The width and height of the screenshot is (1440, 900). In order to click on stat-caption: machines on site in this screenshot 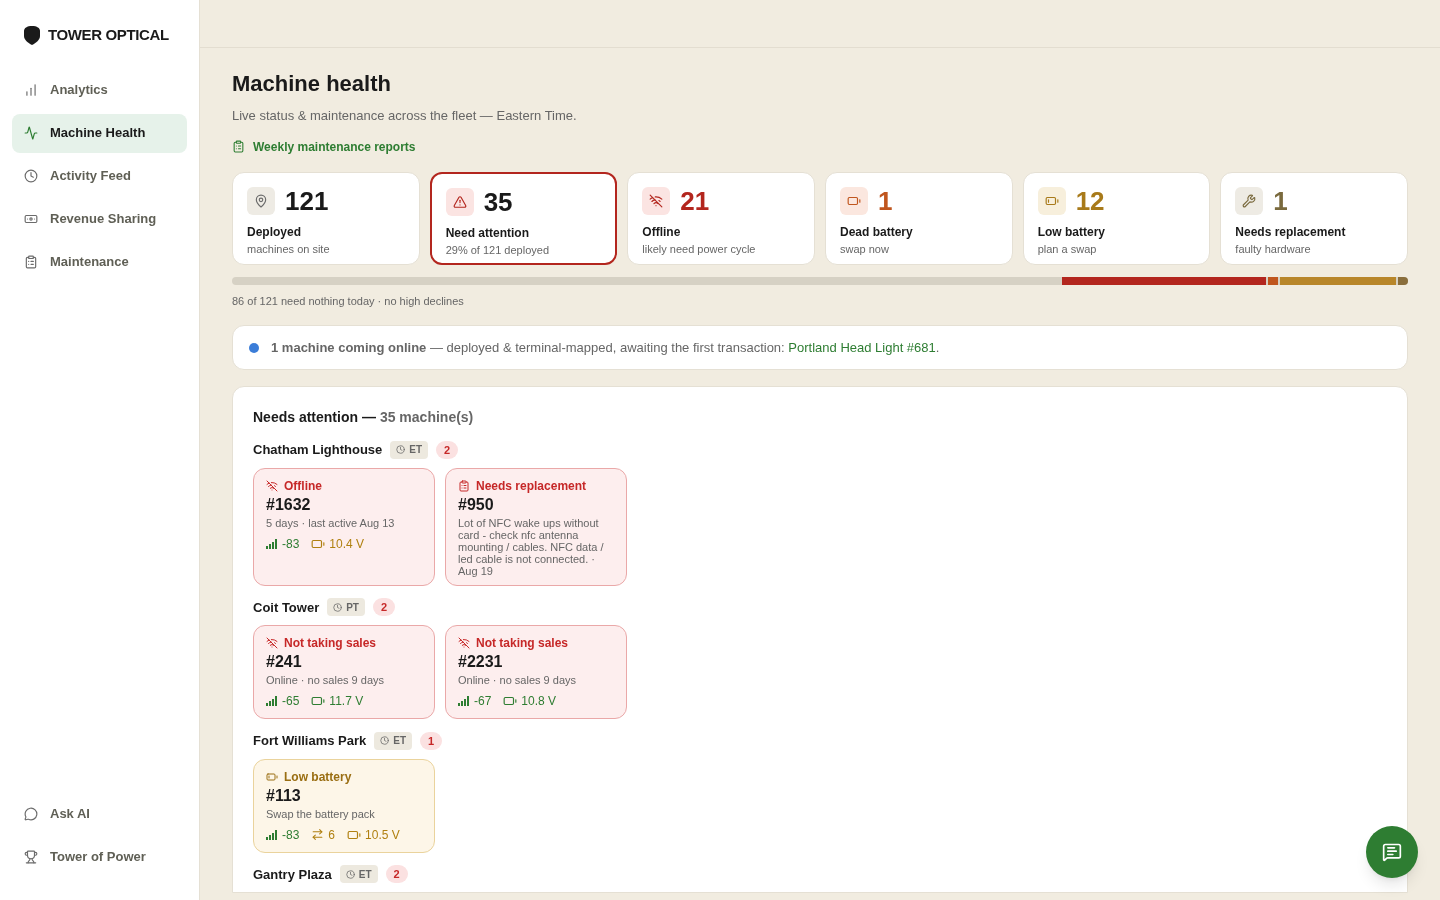, I will do `click(289, 249)`.